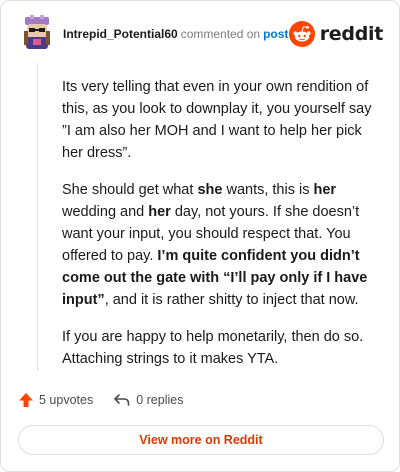  What do you see at coordinates (201, 440) in the screenshot?
I see `view-more-button: View more on Reddit` at bounding box center [201, 440].